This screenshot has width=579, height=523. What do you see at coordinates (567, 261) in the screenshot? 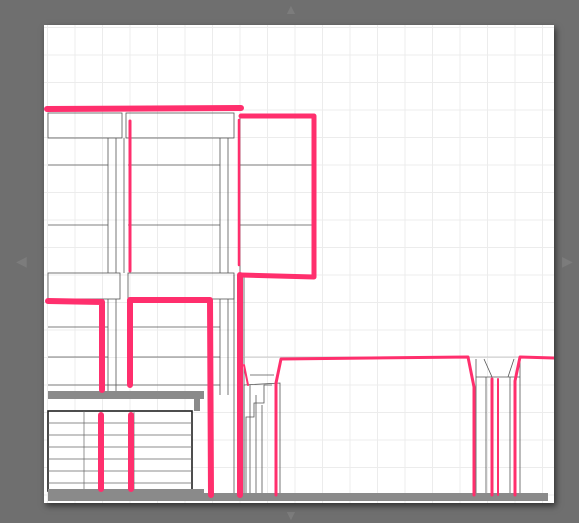
I see `chevron-right-icon: ▶` at bounding box center [567, 261].